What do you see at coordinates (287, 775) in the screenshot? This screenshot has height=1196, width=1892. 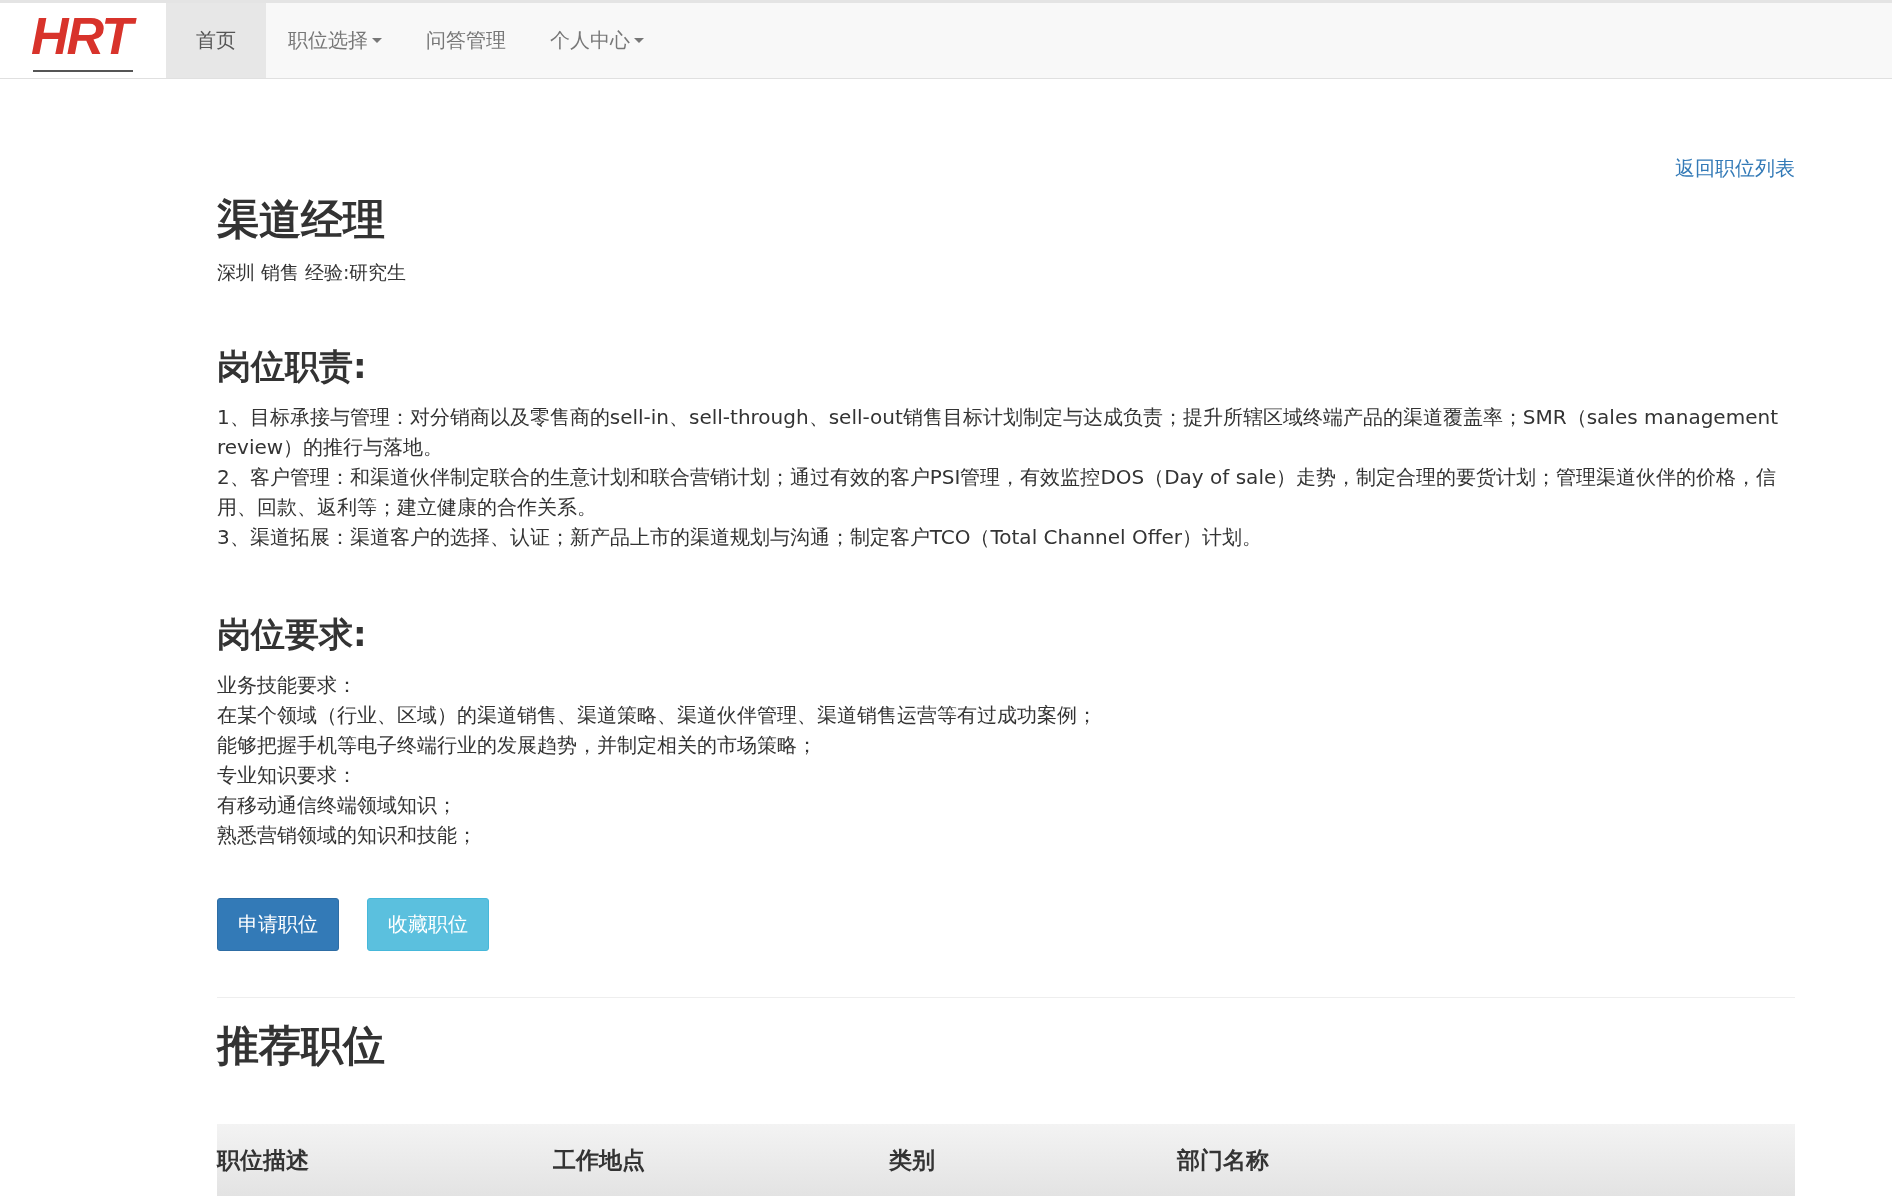 I see `text-line: 专业知识要求：` at bounding box center [287, 775].